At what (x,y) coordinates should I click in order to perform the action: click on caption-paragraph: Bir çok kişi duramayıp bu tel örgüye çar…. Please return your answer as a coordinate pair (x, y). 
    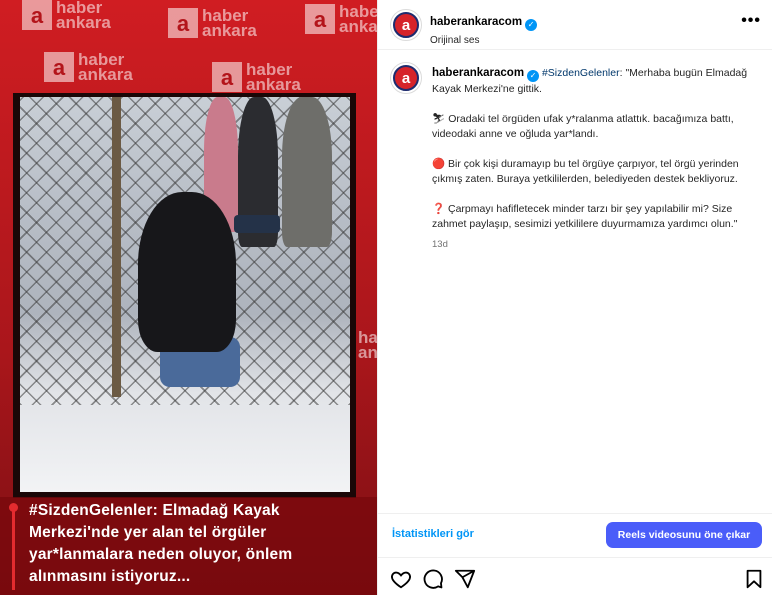
    Looking at the image, I should click on (585, 171).